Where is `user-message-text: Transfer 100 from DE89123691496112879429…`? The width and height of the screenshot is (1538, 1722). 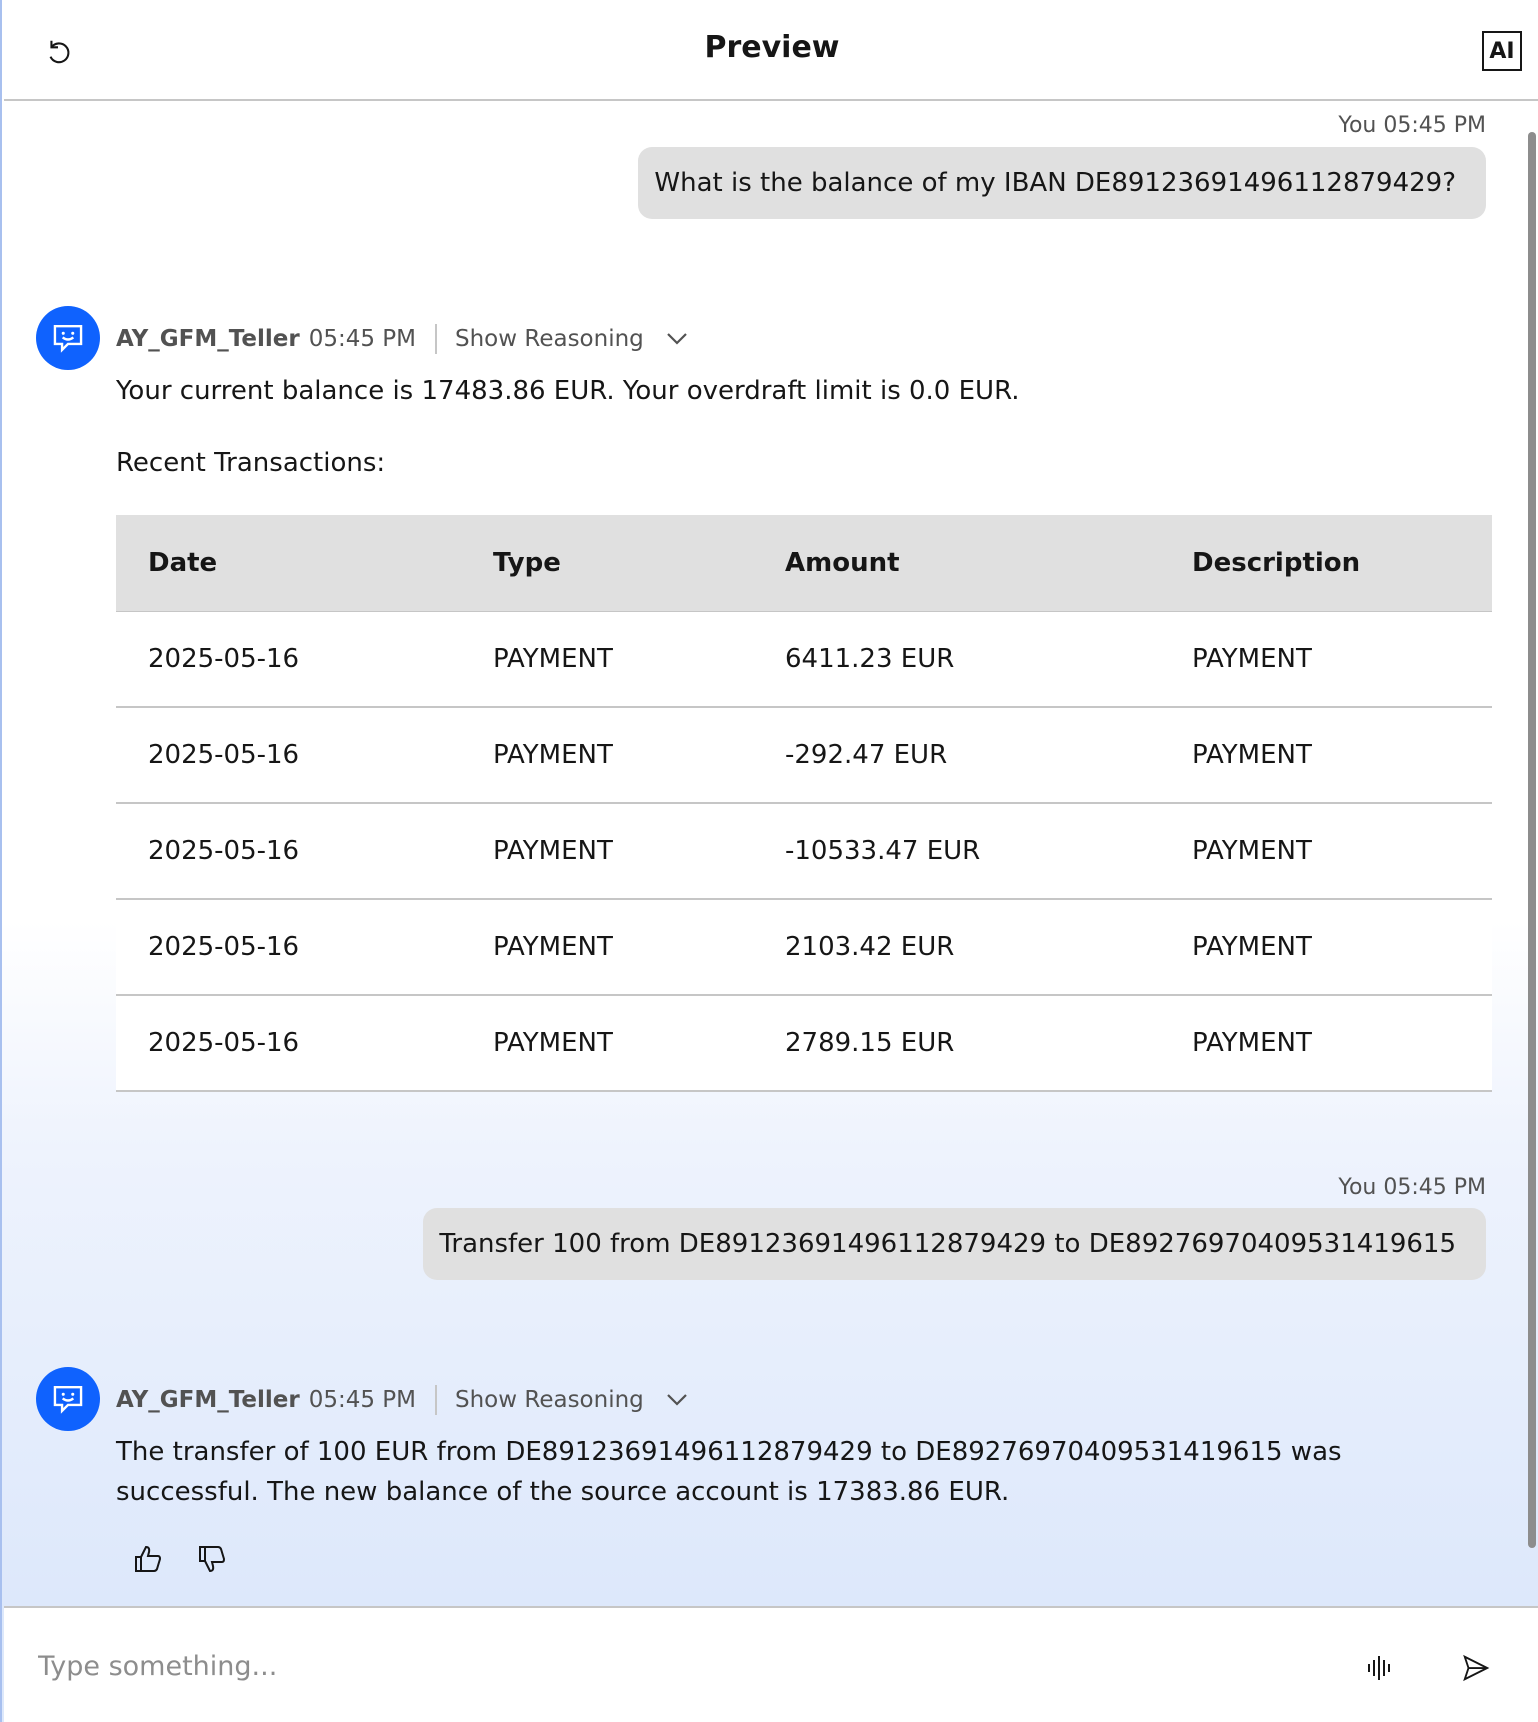 user-message-text: Transfer 100 from DE89123691496112879429… is located at coordinates (947, 1244).